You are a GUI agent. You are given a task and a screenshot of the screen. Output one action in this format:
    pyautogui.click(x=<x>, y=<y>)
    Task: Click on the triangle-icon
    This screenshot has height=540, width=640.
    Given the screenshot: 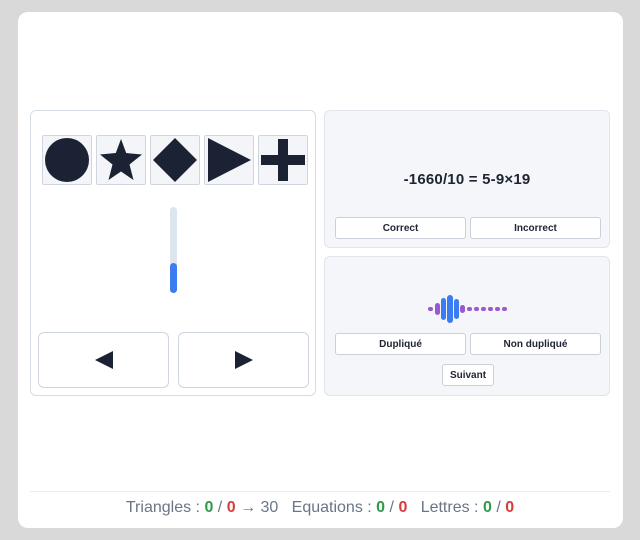 What is the action you would take?
    pyautogui.click(x=229, y=160)
    